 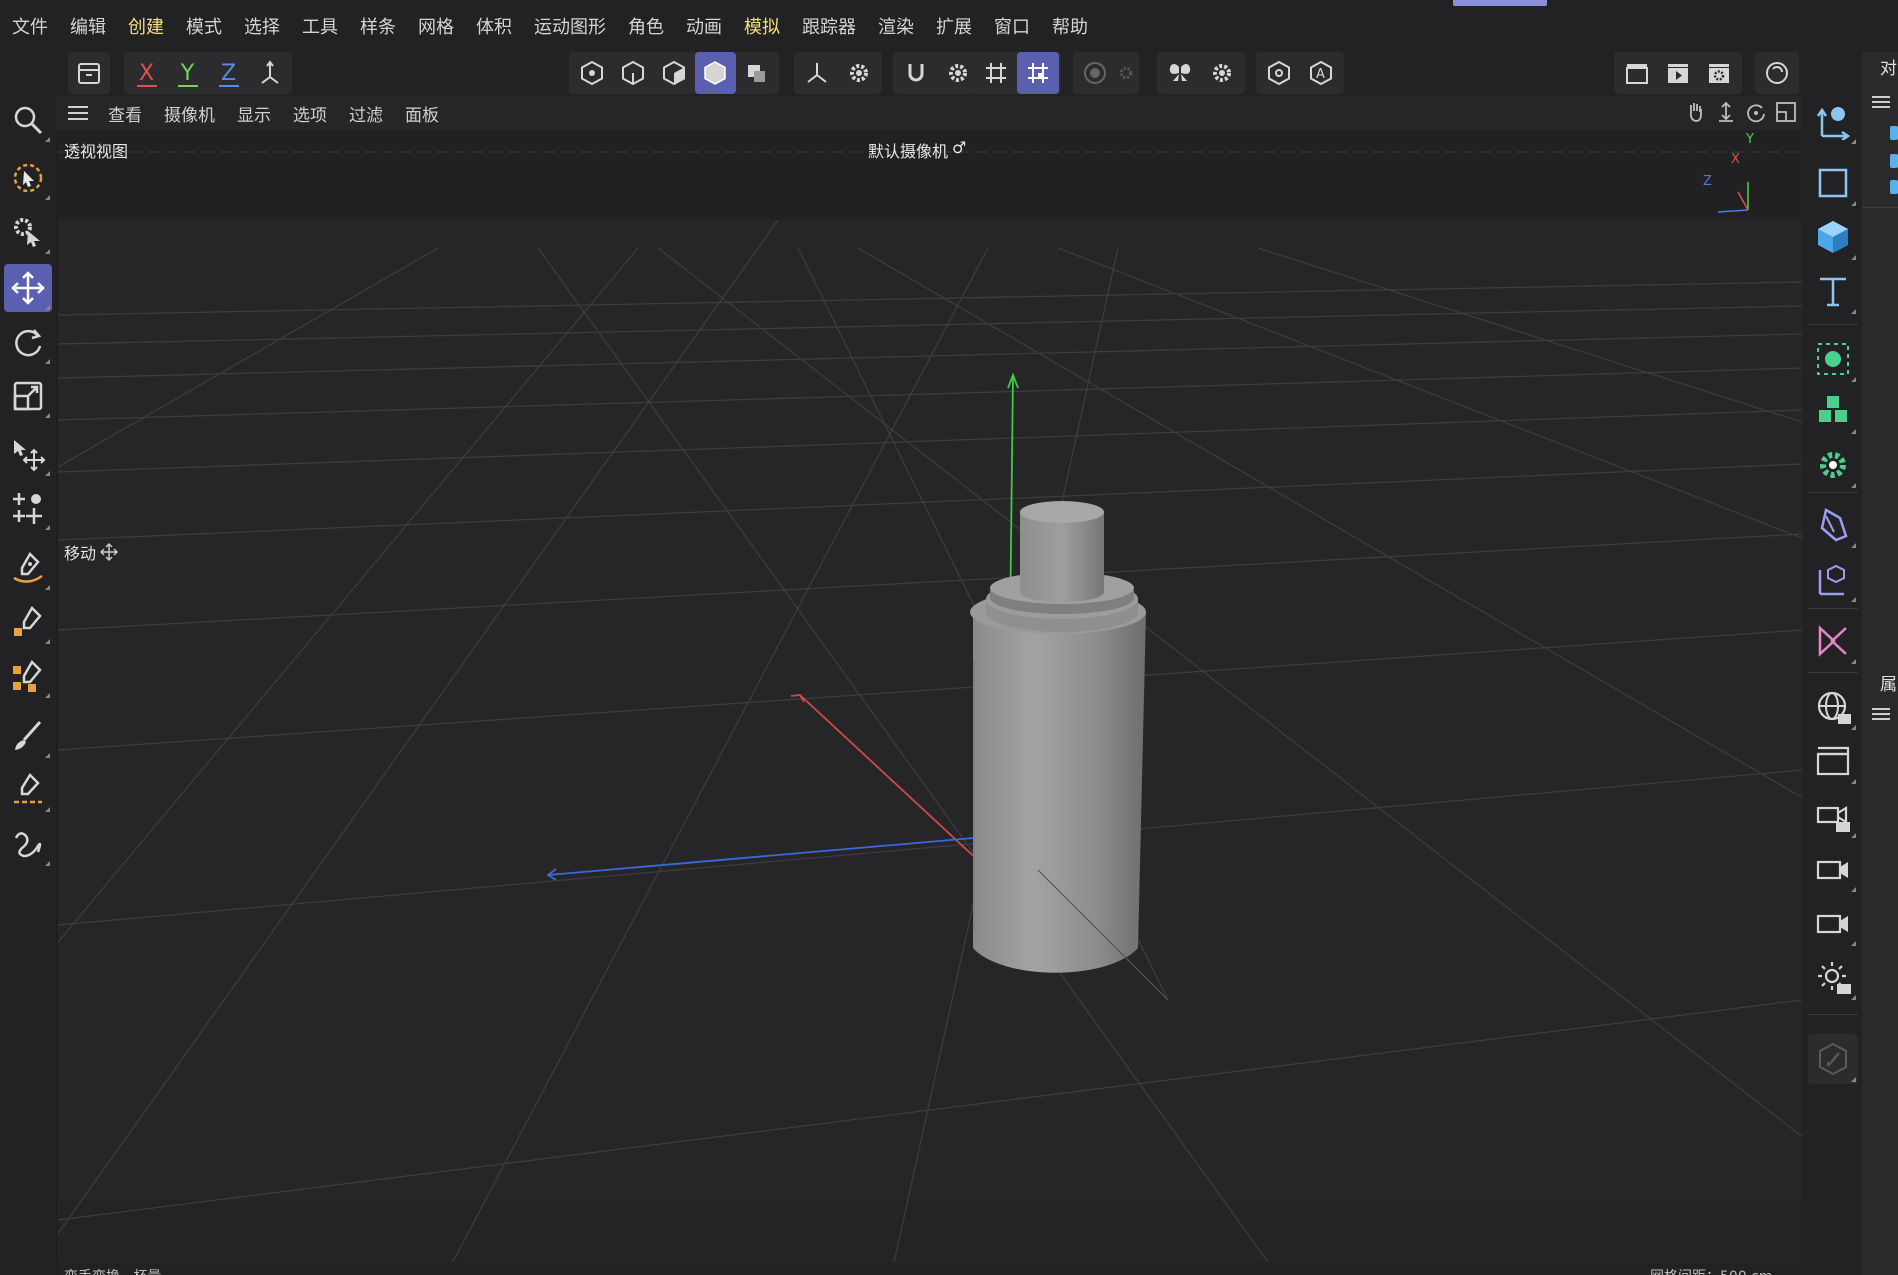 I want to click on lock-y-axis-button: Y, so click(x=187, y=73).